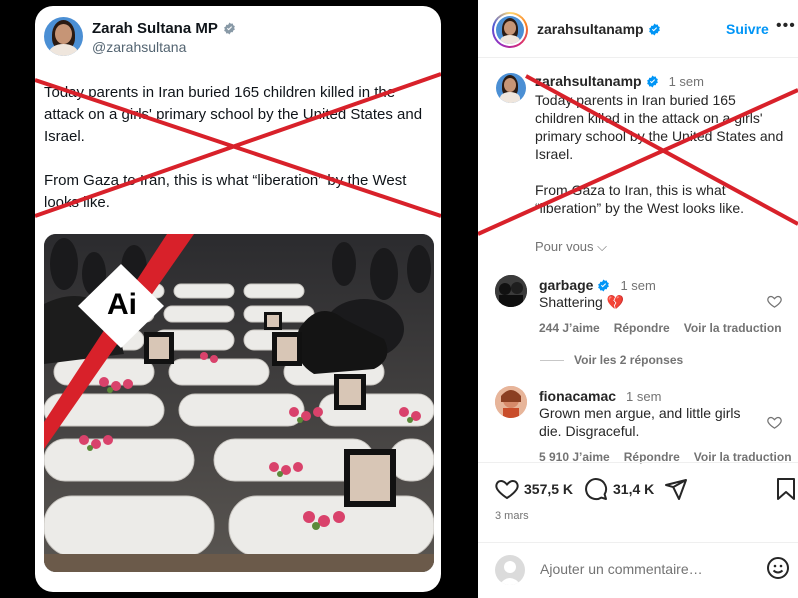 Image resolution: width=798 pixels, height=598 pixels. What do you see at coordinates (566, 285) in the screenshot?
I see `comment-username-text: garbage` at bounding box center [566, 285].